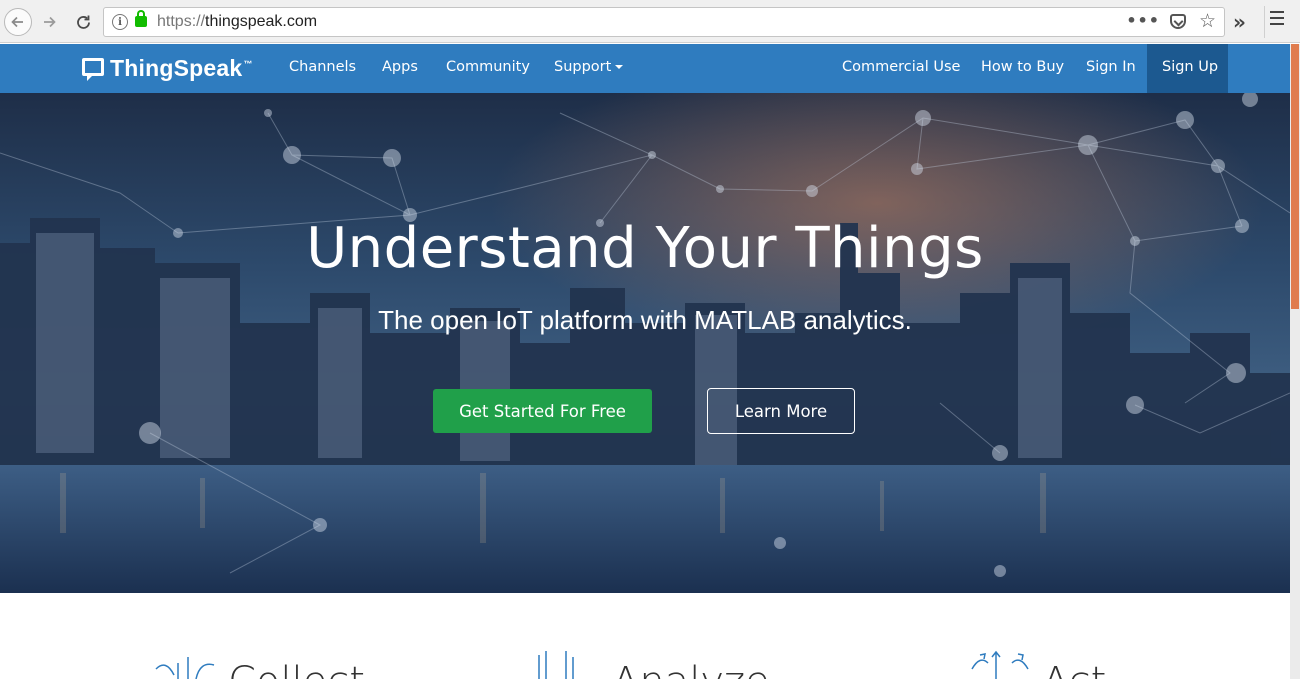 This screenshot has width=1300, height=679. I want to click on forward-button, so click(49, 22).